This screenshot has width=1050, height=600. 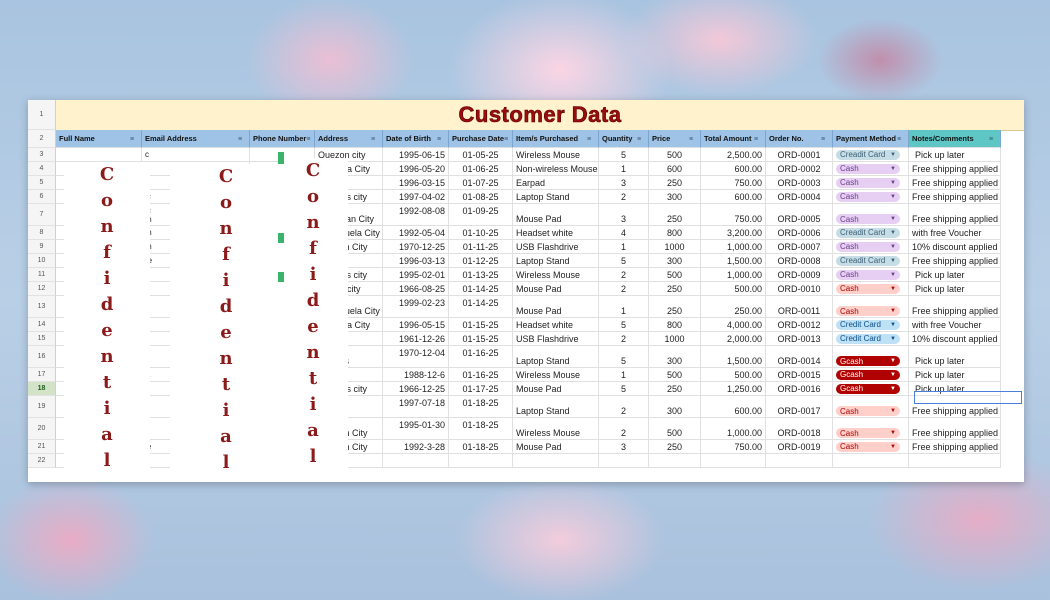 I want to click on cell-order: ORD-0011, so click(x=799, y=307).